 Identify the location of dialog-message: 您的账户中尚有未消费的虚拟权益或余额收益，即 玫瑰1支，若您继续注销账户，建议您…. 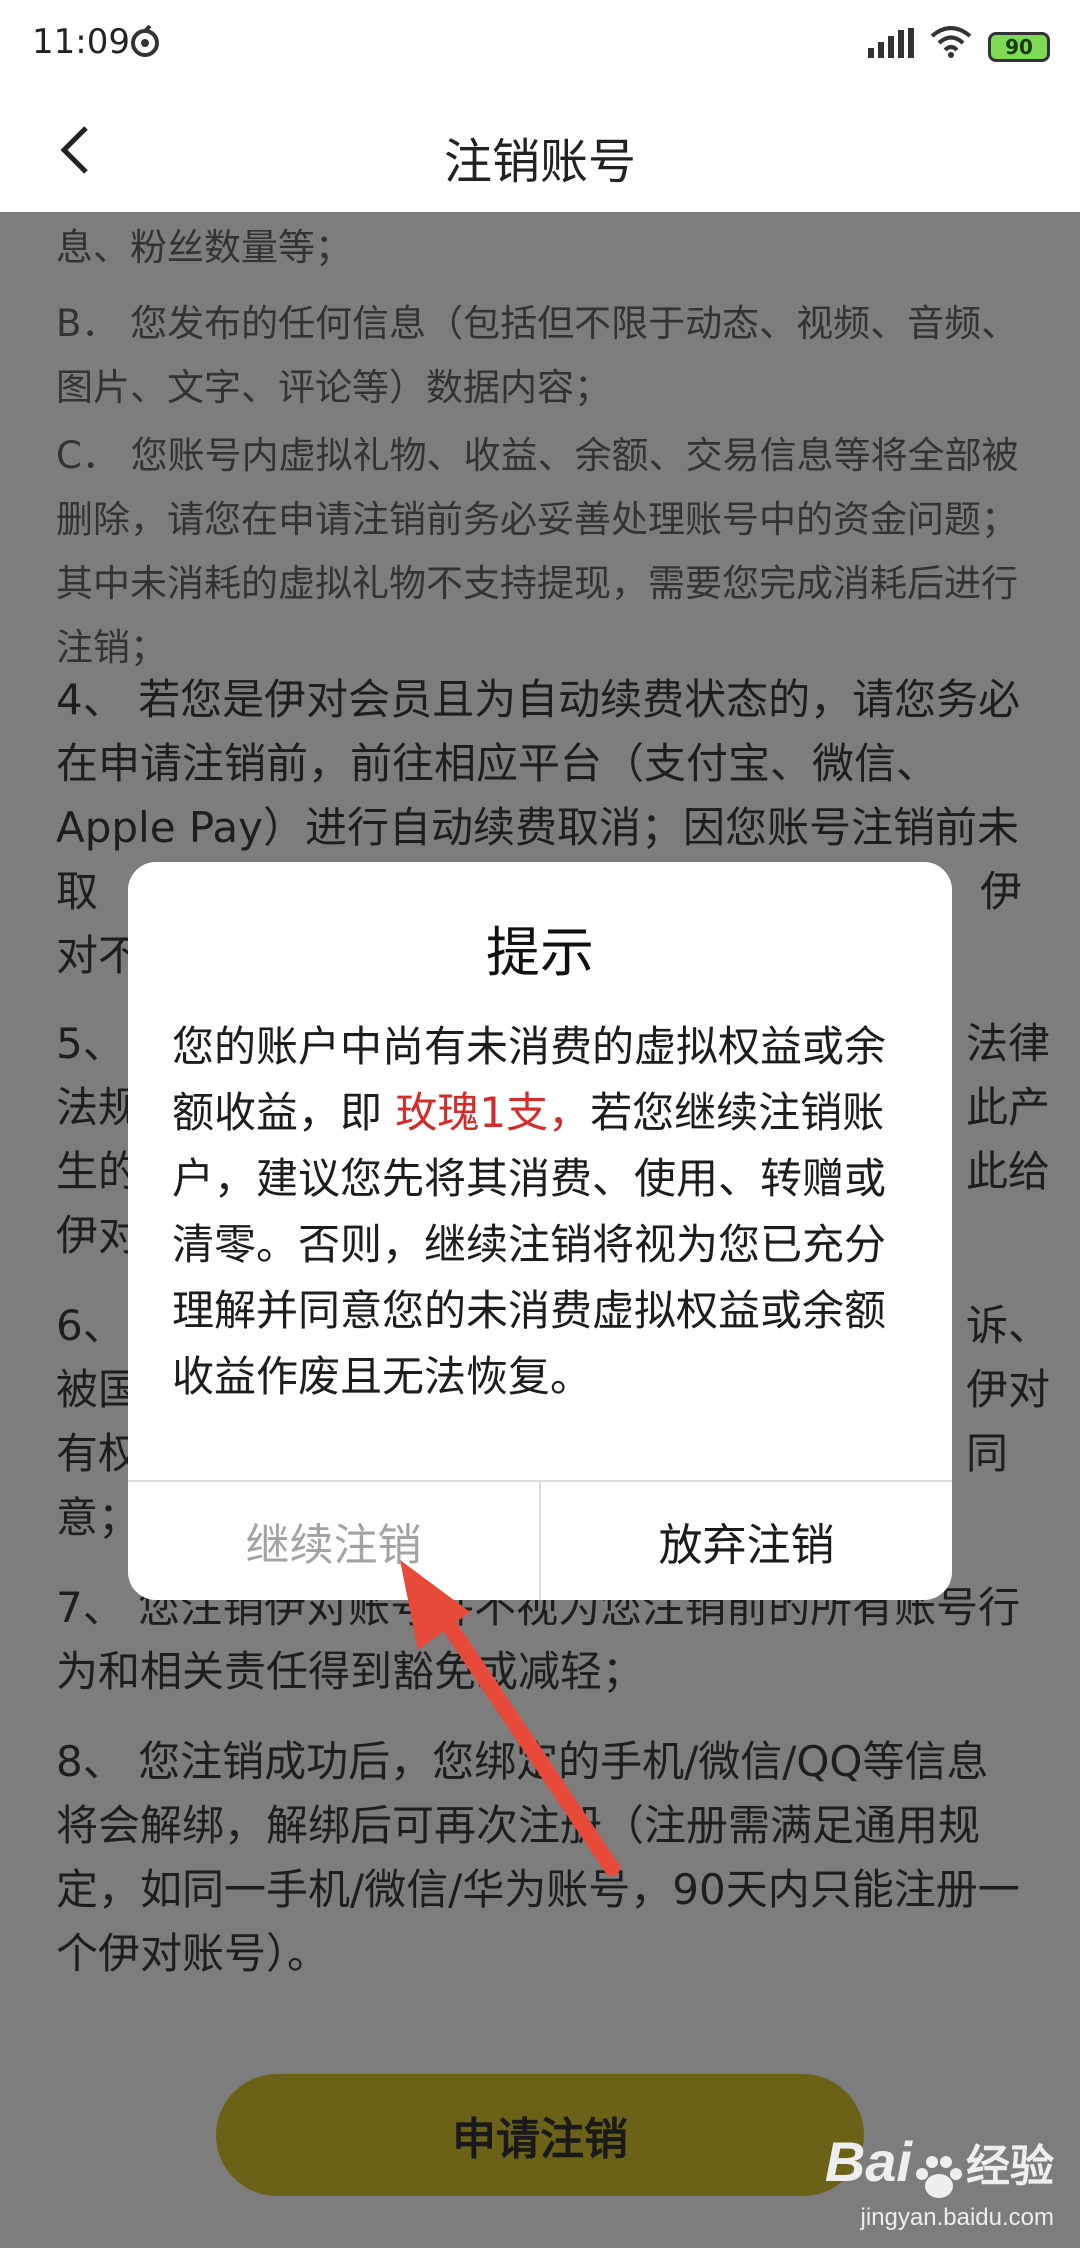
(542, 1212).